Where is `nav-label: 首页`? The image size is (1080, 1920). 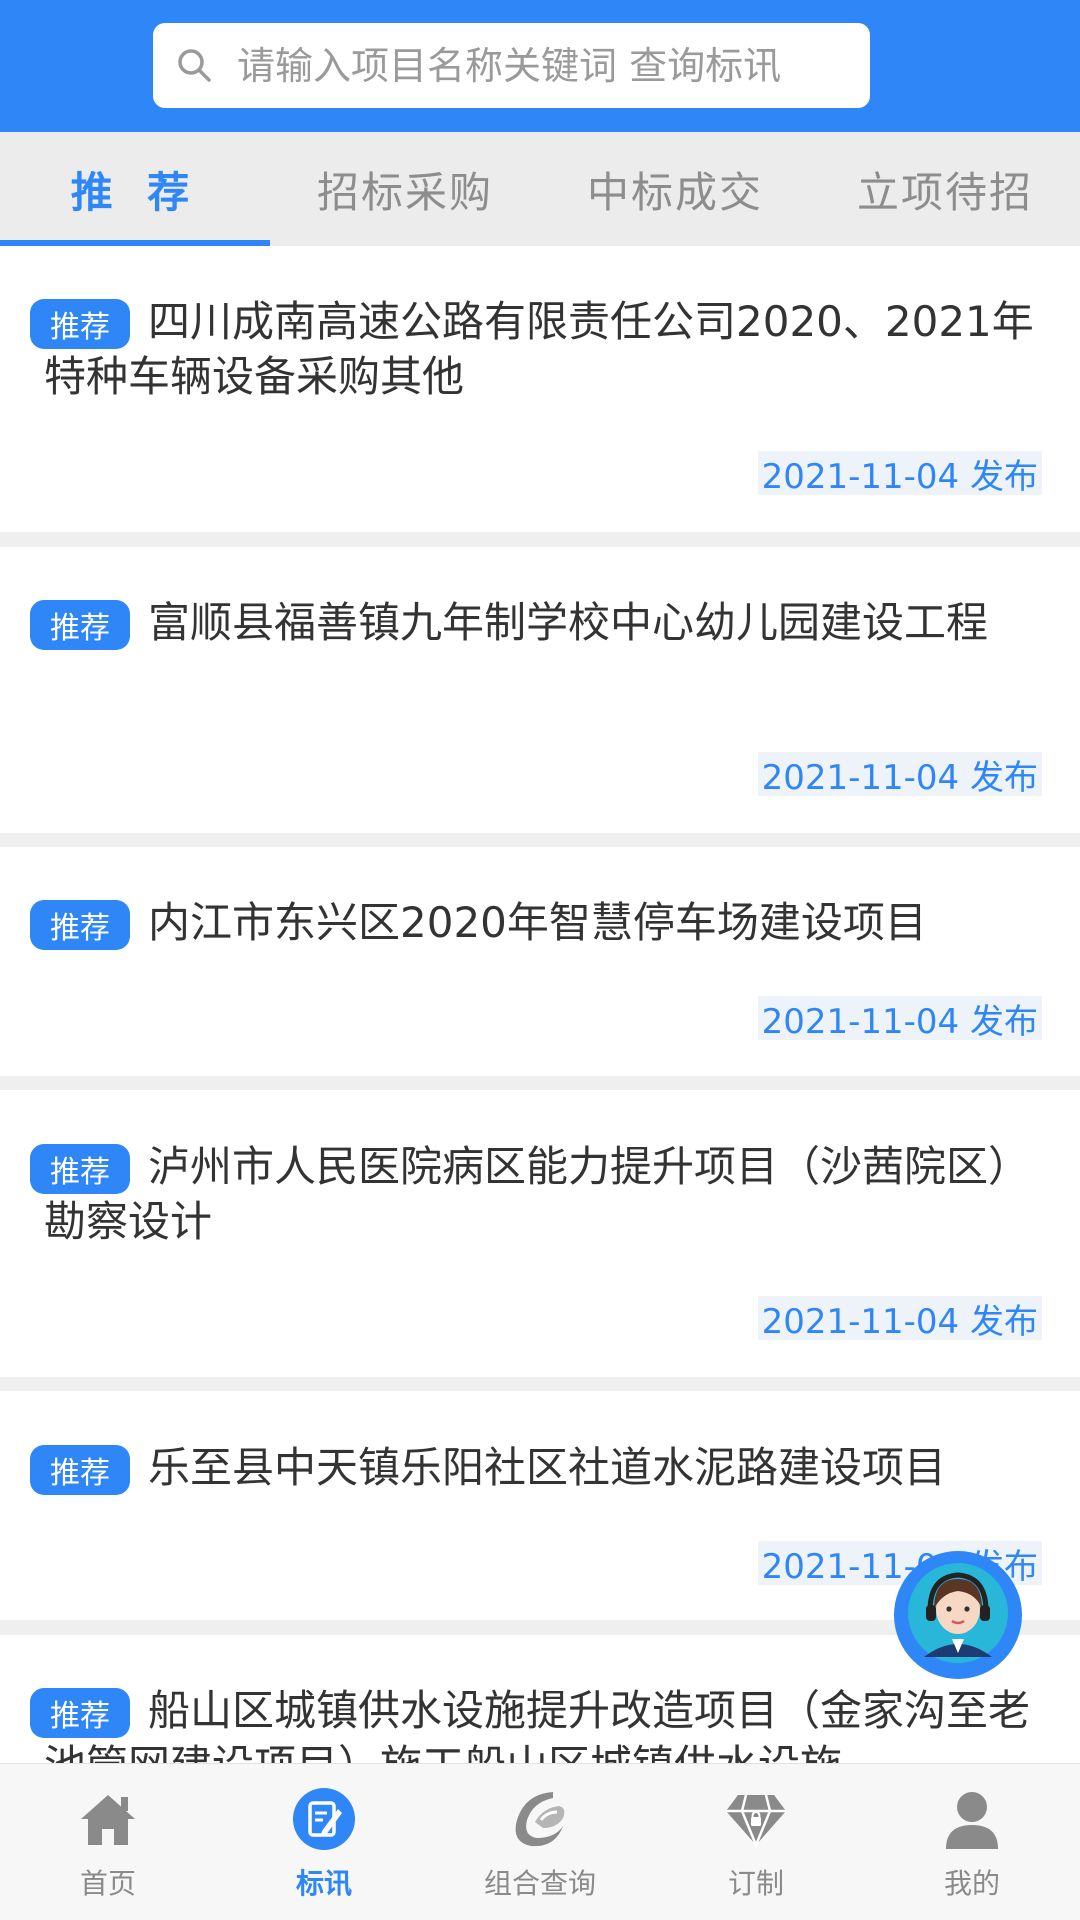 nav-label: 首页 is located at coordinates (107, 1883).